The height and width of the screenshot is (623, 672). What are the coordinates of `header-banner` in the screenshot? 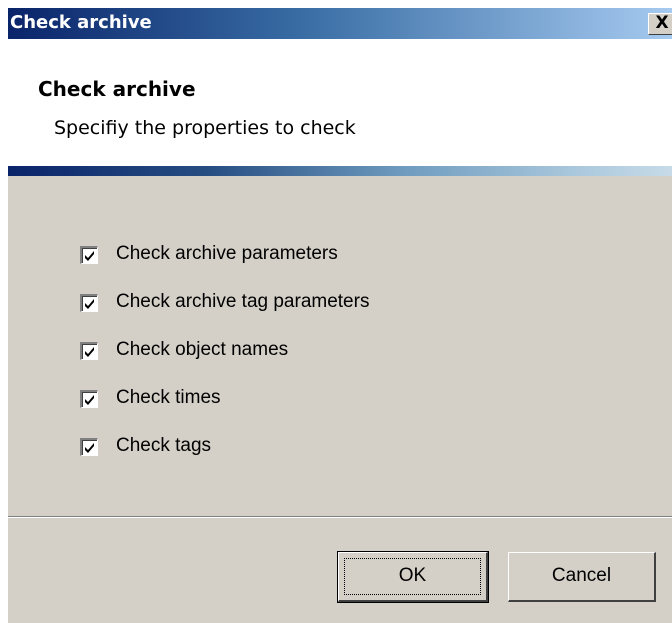 It's located at (340, 171).